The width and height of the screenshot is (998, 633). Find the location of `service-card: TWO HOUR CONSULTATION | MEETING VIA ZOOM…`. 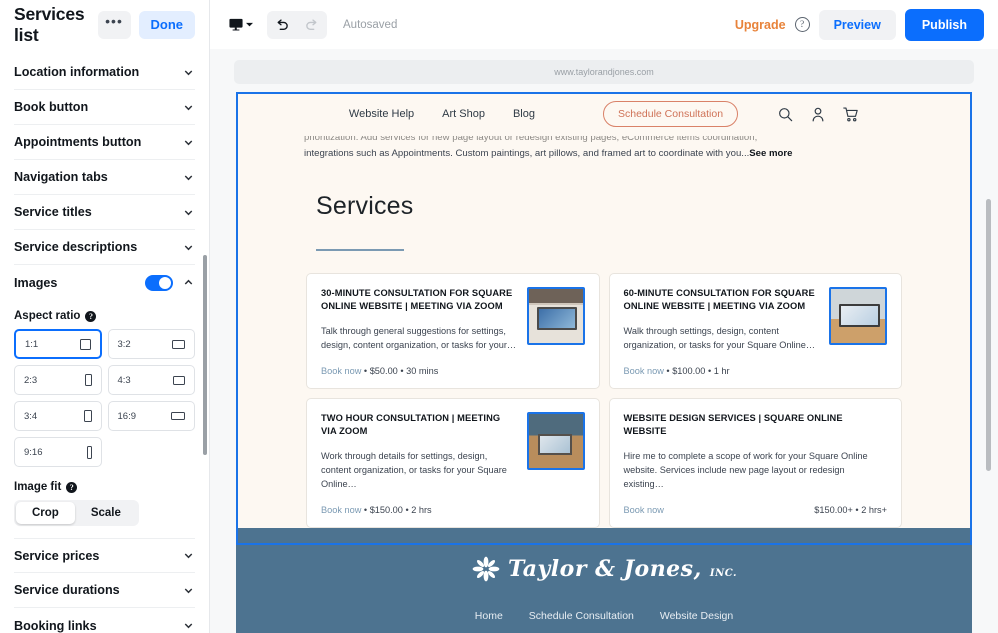

service-card: TWO HOUR CONSULTATION | MEETING VIA ZOOM… is located at coordinates (453, 462).